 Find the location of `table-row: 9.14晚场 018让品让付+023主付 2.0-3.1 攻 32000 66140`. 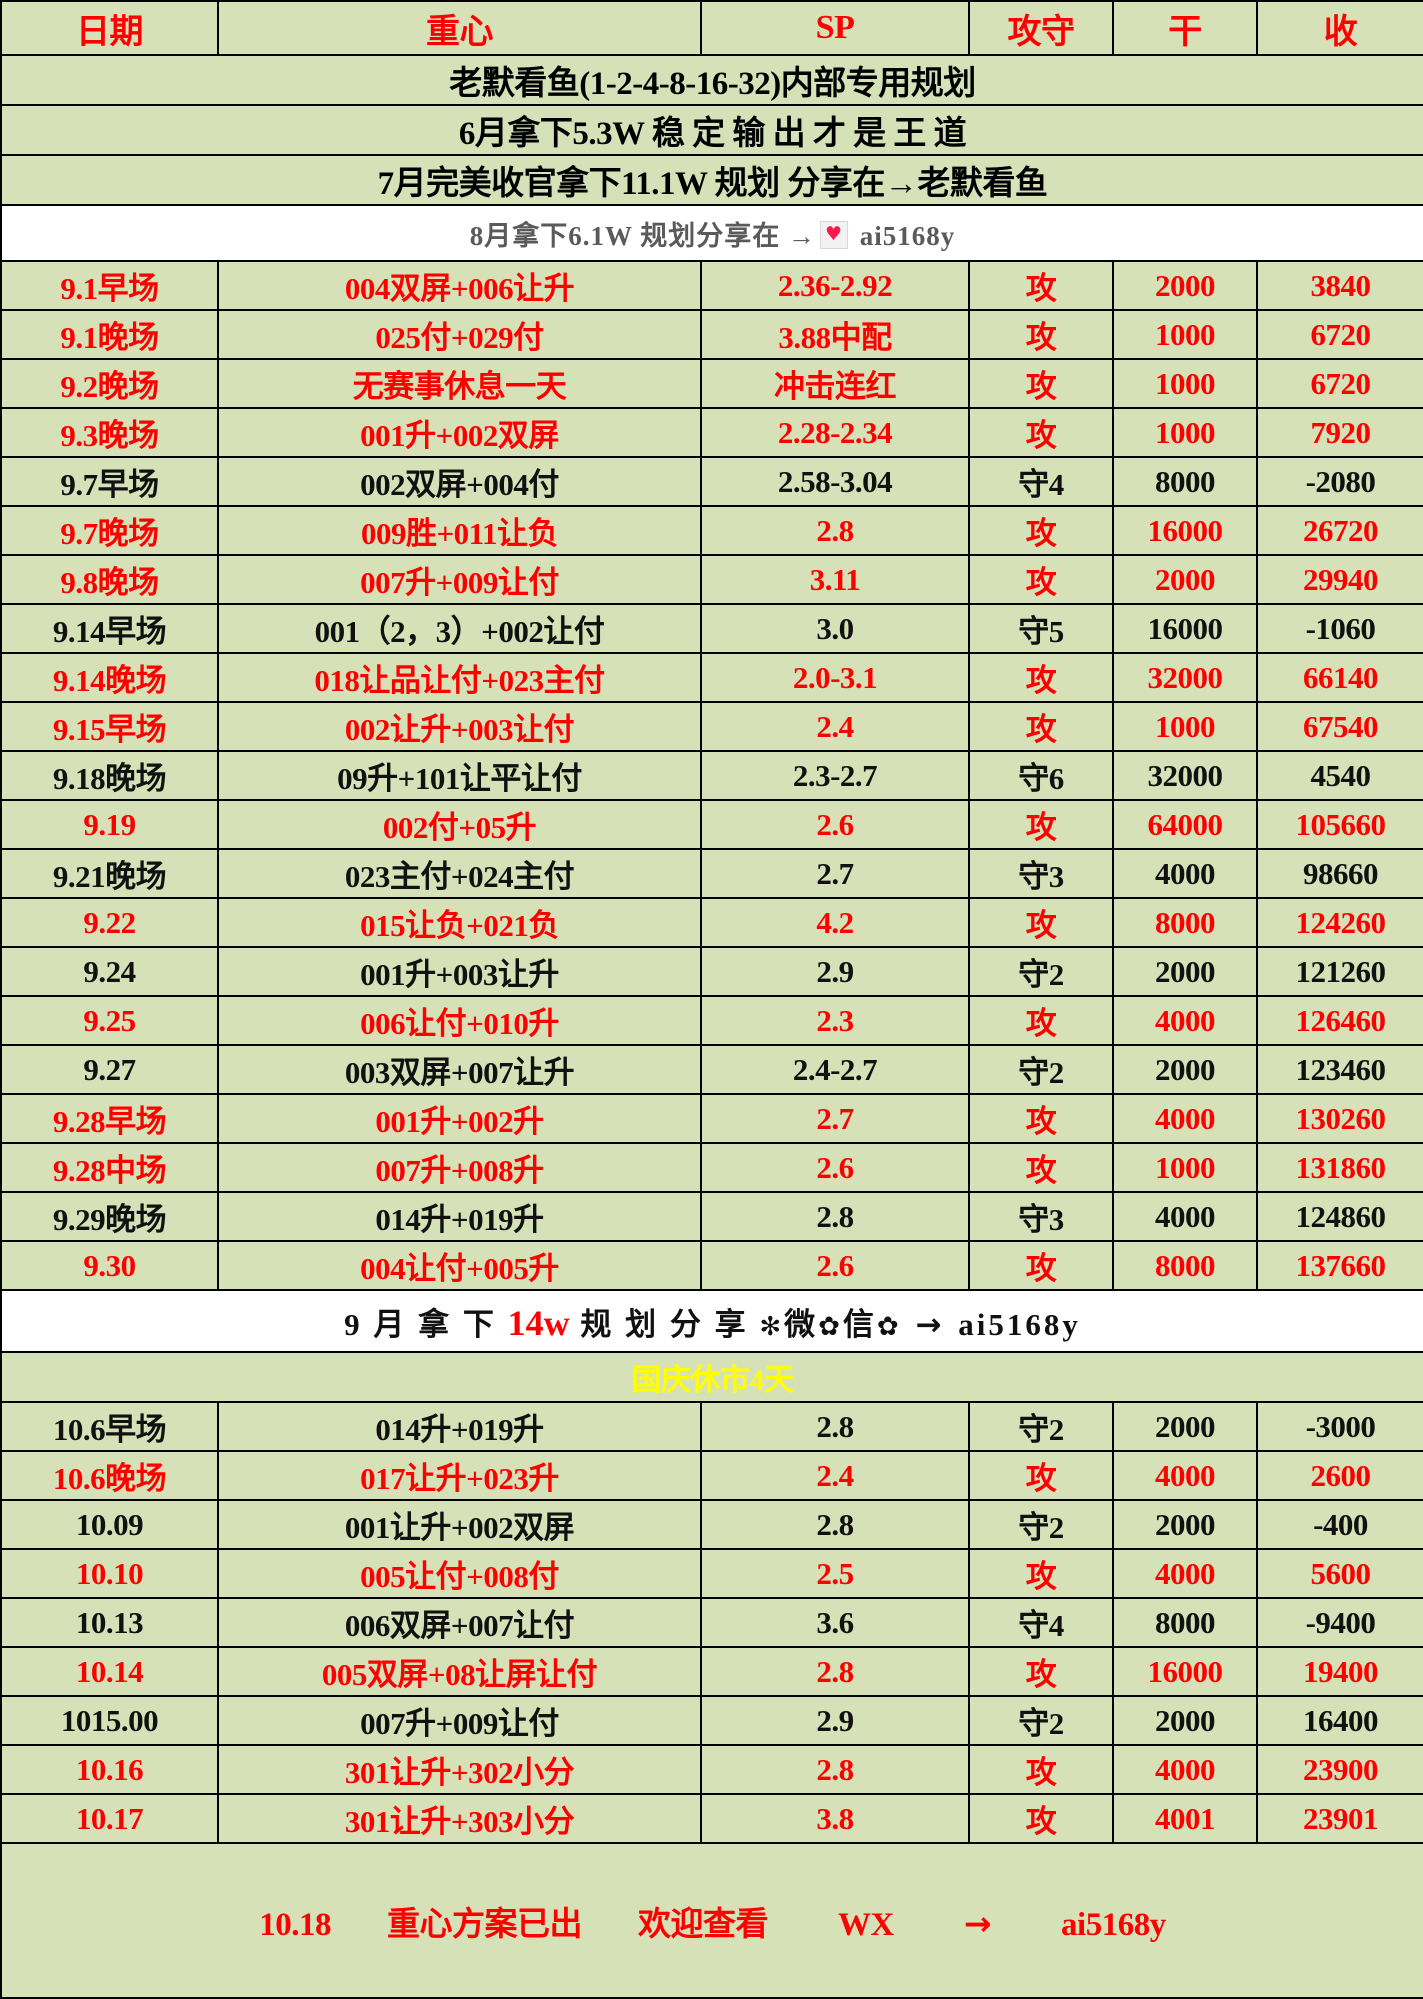

table-row: 9.14晚场 018让品让付+023主付 2.0-3.1 攻 32000 66140 is located at coordinates (711, 677).